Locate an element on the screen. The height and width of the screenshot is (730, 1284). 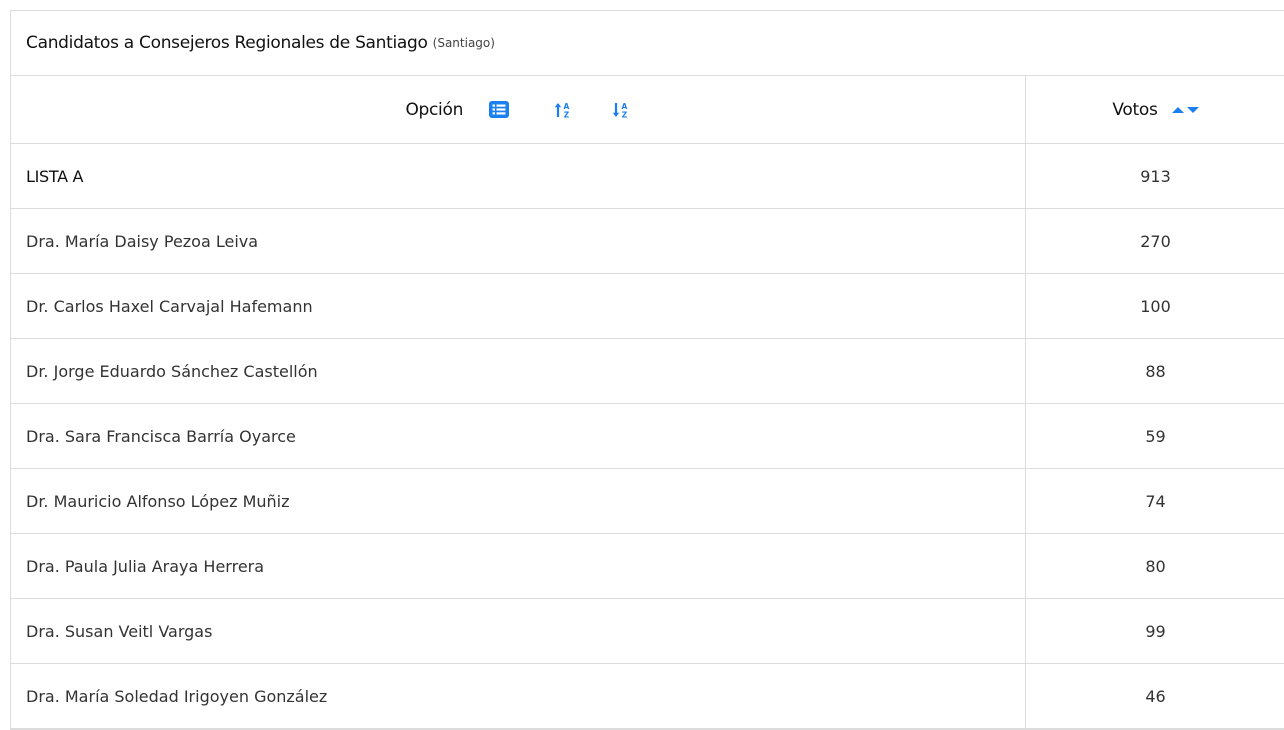
votes-cell: 46 is located at coordinates (1154, 696).